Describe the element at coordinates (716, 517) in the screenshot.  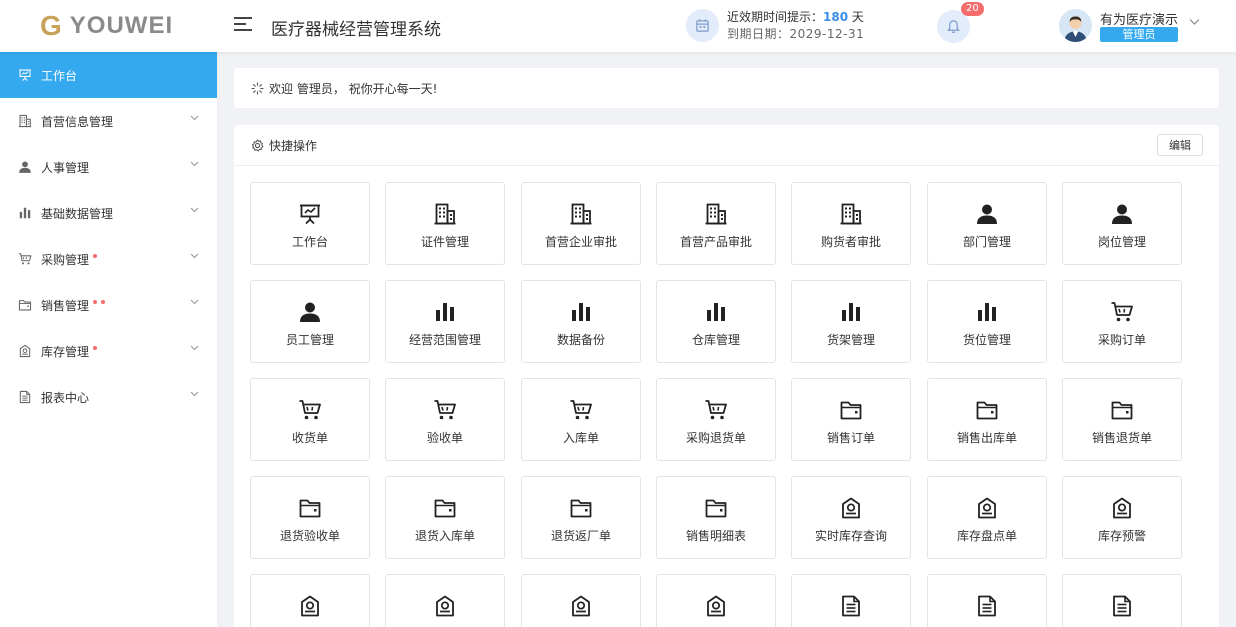
I see `quick-action-tile: 销售明细表` at that location.